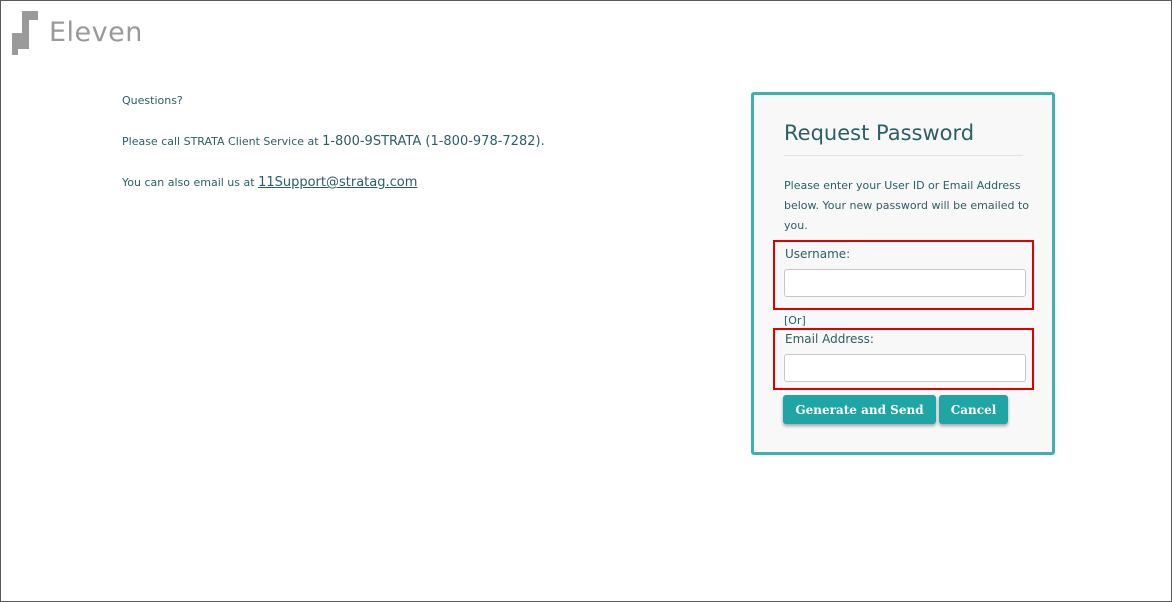 Image resolution: width=1172 pixels, height=602 pixels. I want to click on username-label: Username:, so click(818, 254).